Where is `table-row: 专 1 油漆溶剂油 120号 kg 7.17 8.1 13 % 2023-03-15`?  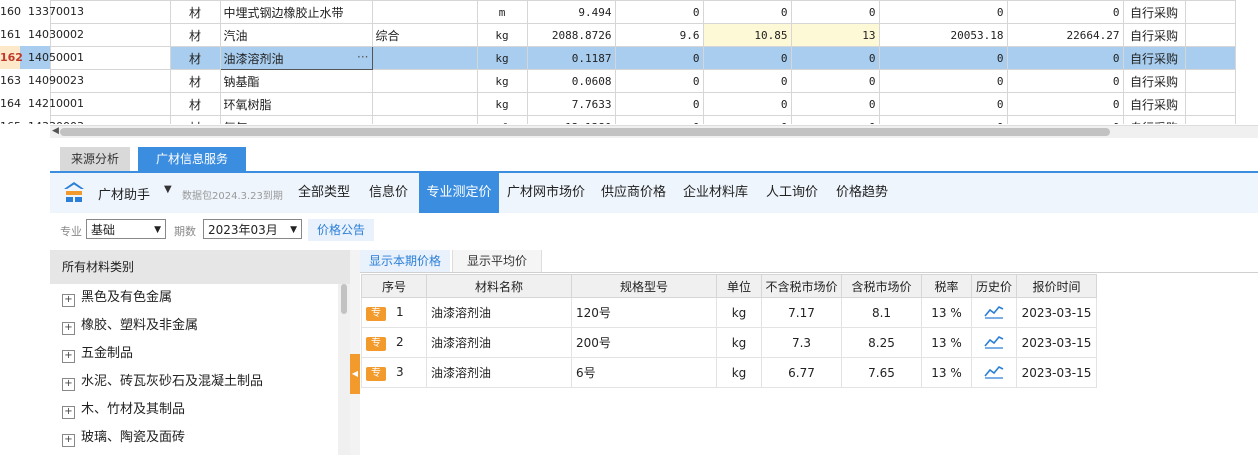
table-row: 专 1 油漆溶剂油 120号 kg 7.17 8.1 13 % 2023-03-15 is located at coordinates (729, 312).